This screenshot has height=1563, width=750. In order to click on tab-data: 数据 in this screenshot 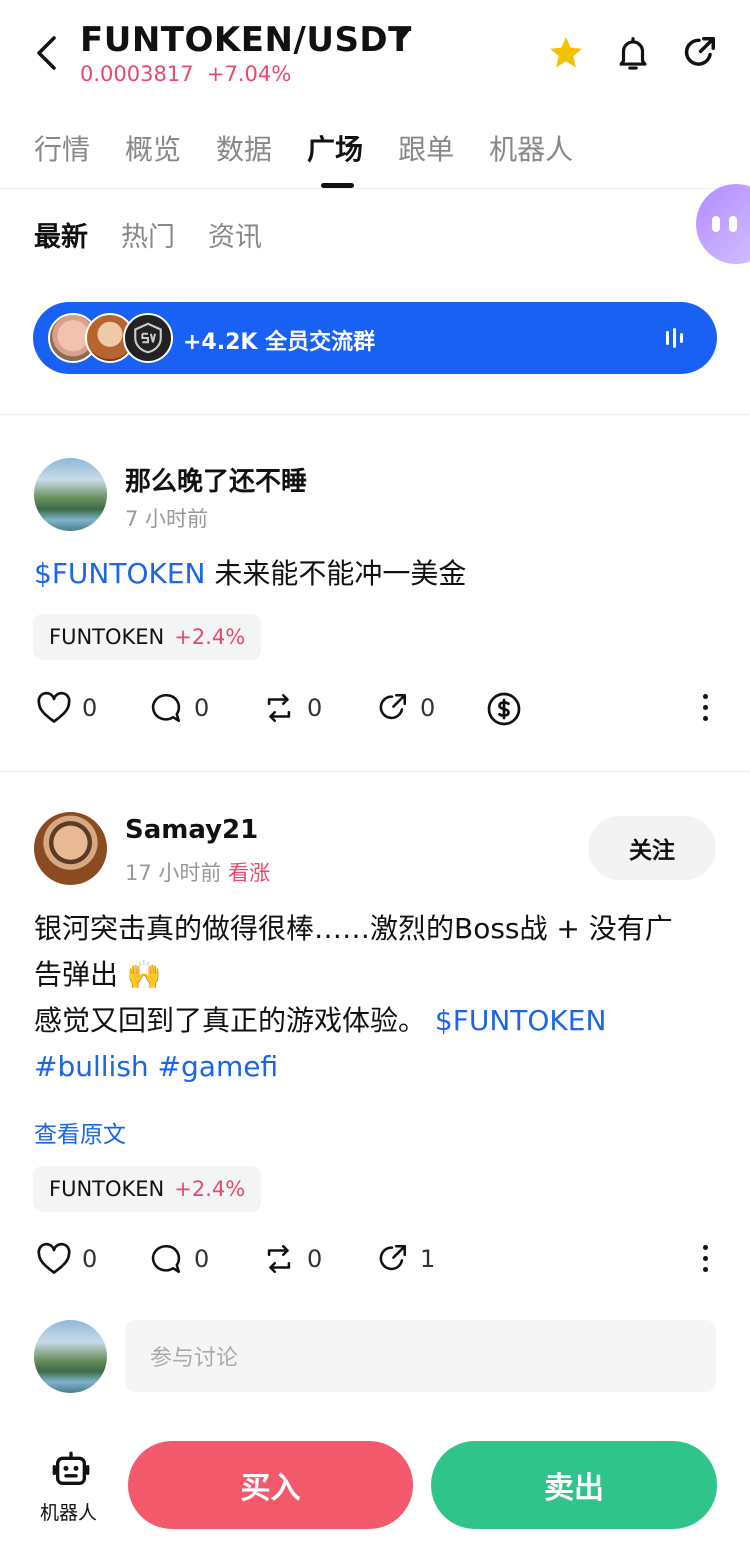, I will do `click(244, 148)`.